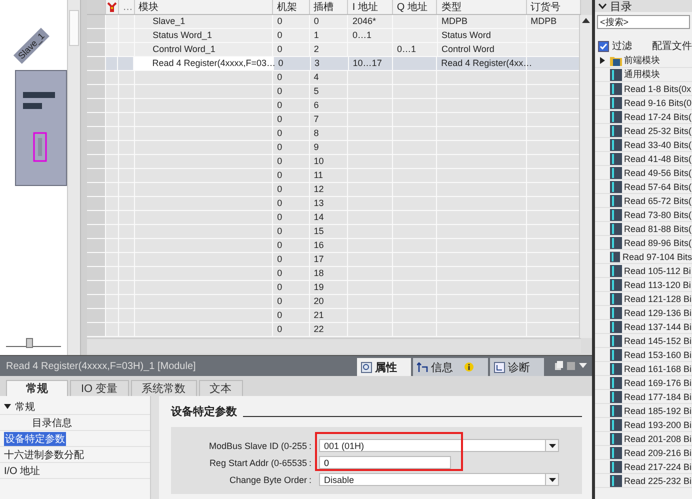 This screenshot has width=692, height=499. What do you see at coordinates (643, 439) in the screenshot?
I see `catalog-item: Read 201-208 Bi` at bounding box center [643, 439].